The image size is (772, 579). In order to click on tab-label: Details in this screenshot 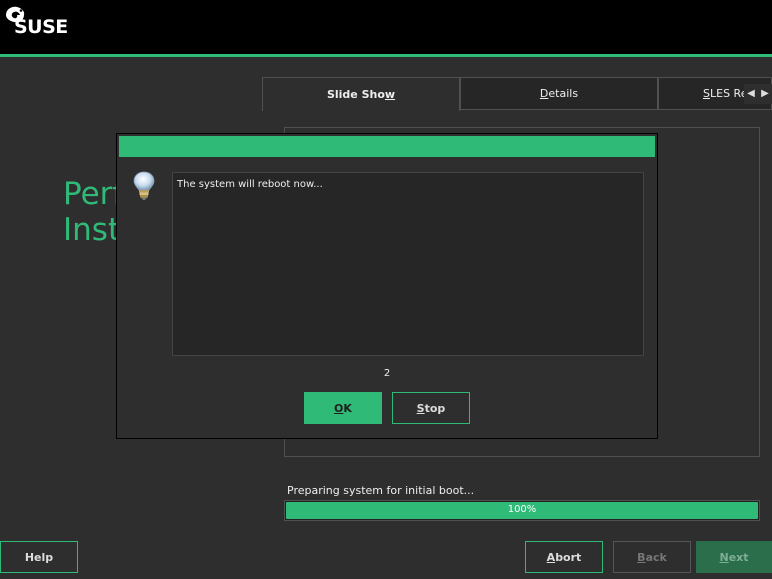, I will do `click(559, 93)`.